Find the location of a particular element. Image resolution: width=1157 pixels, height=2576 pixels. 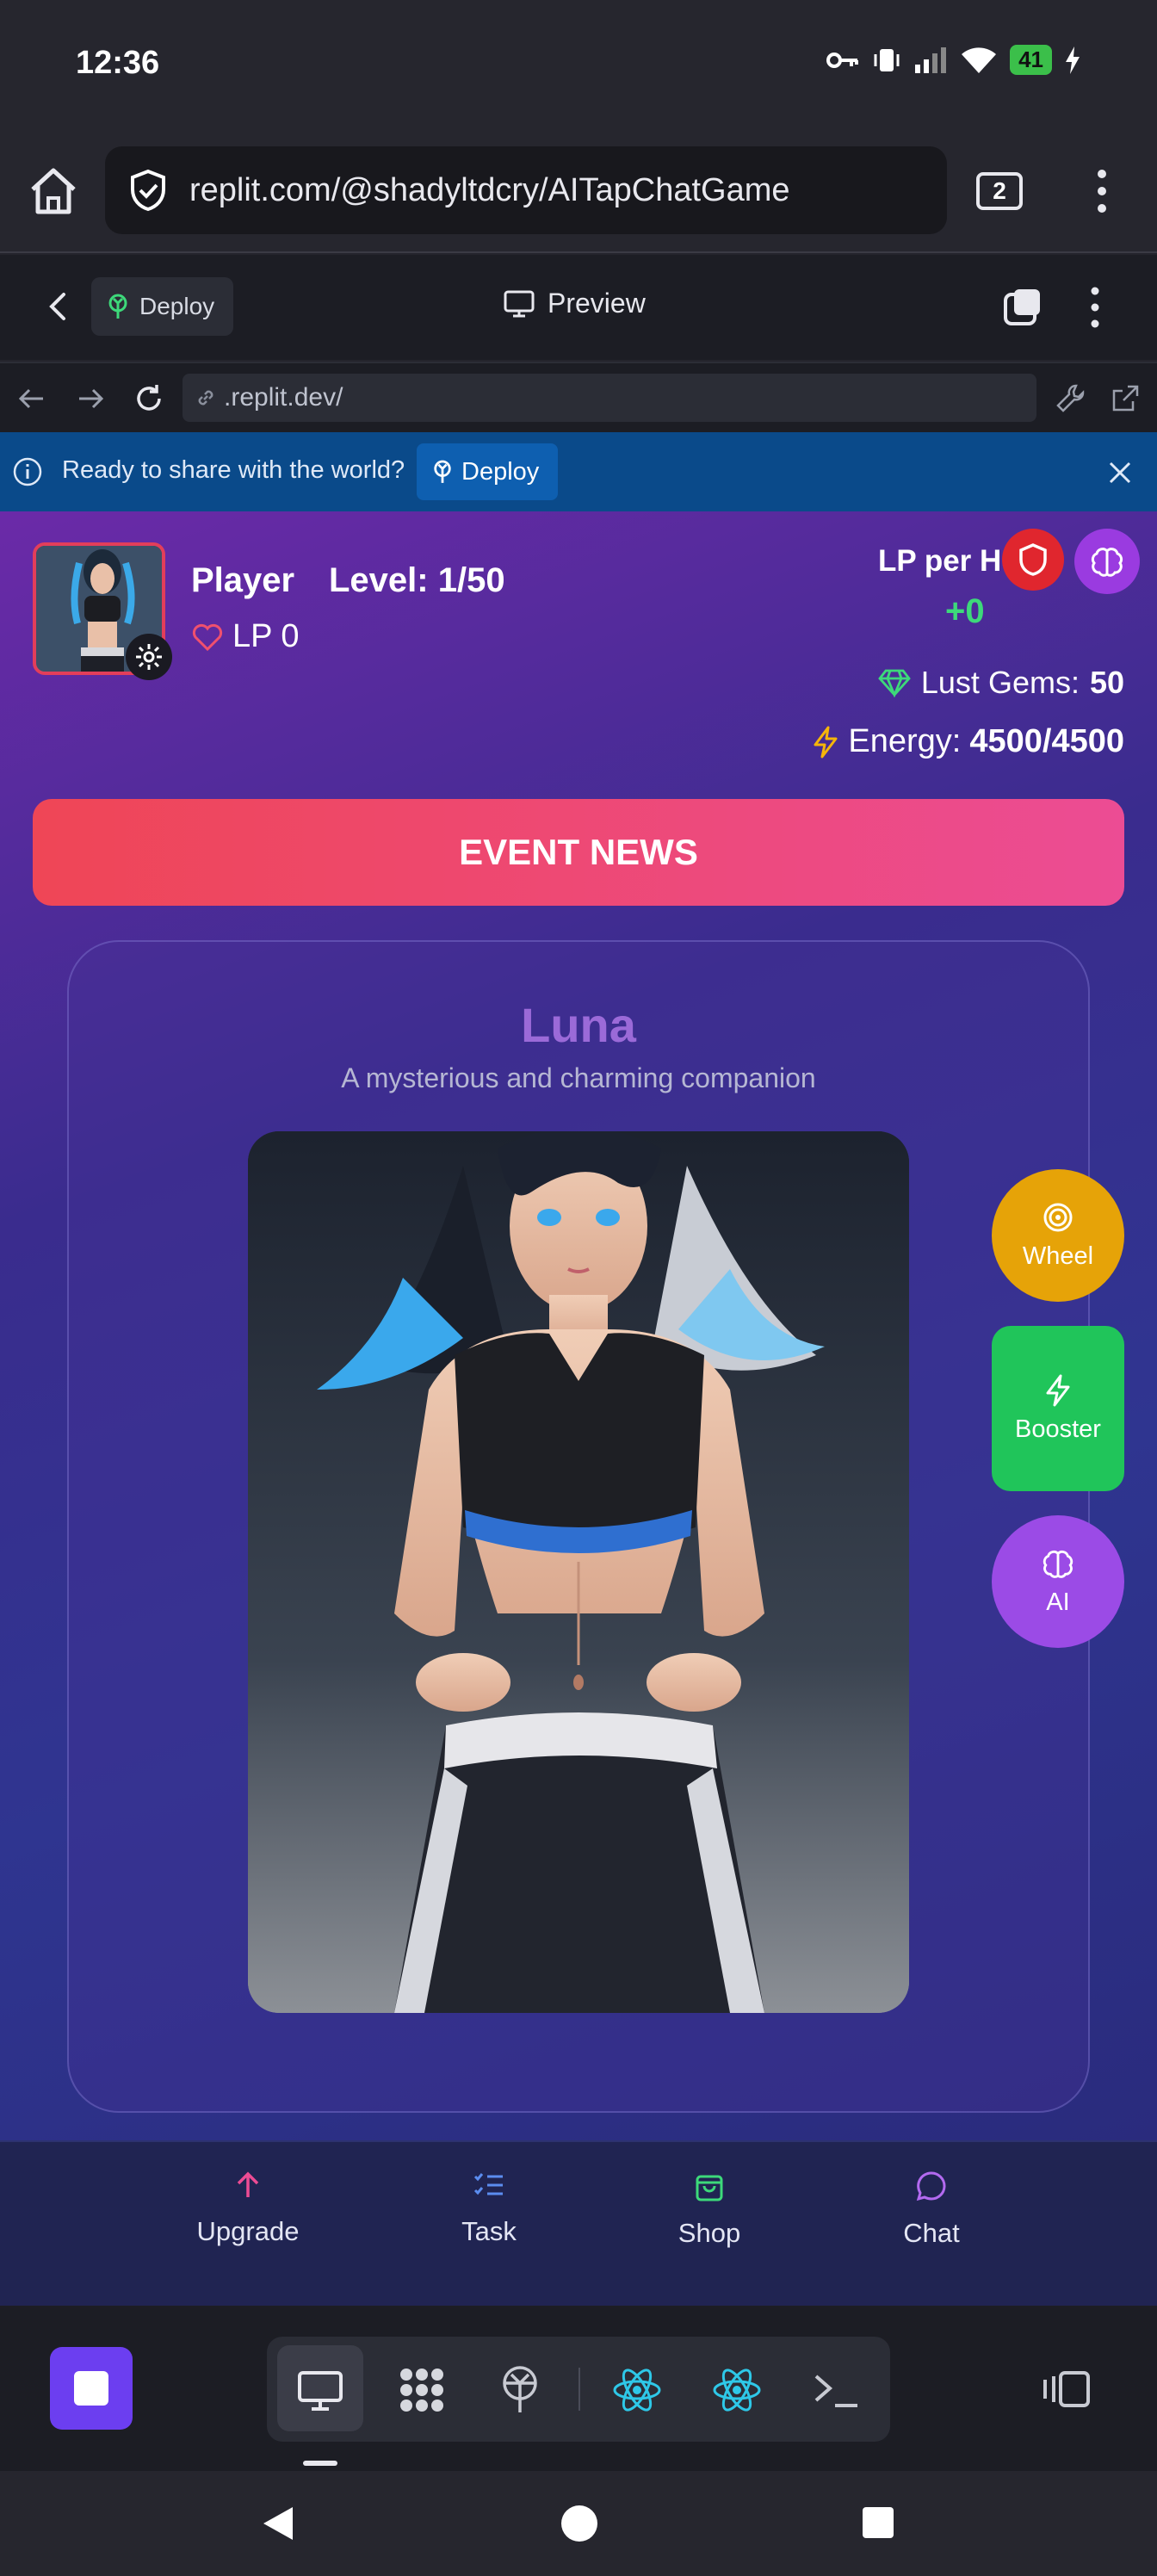

settings-gear-icon is located at coordinates (149, 657).